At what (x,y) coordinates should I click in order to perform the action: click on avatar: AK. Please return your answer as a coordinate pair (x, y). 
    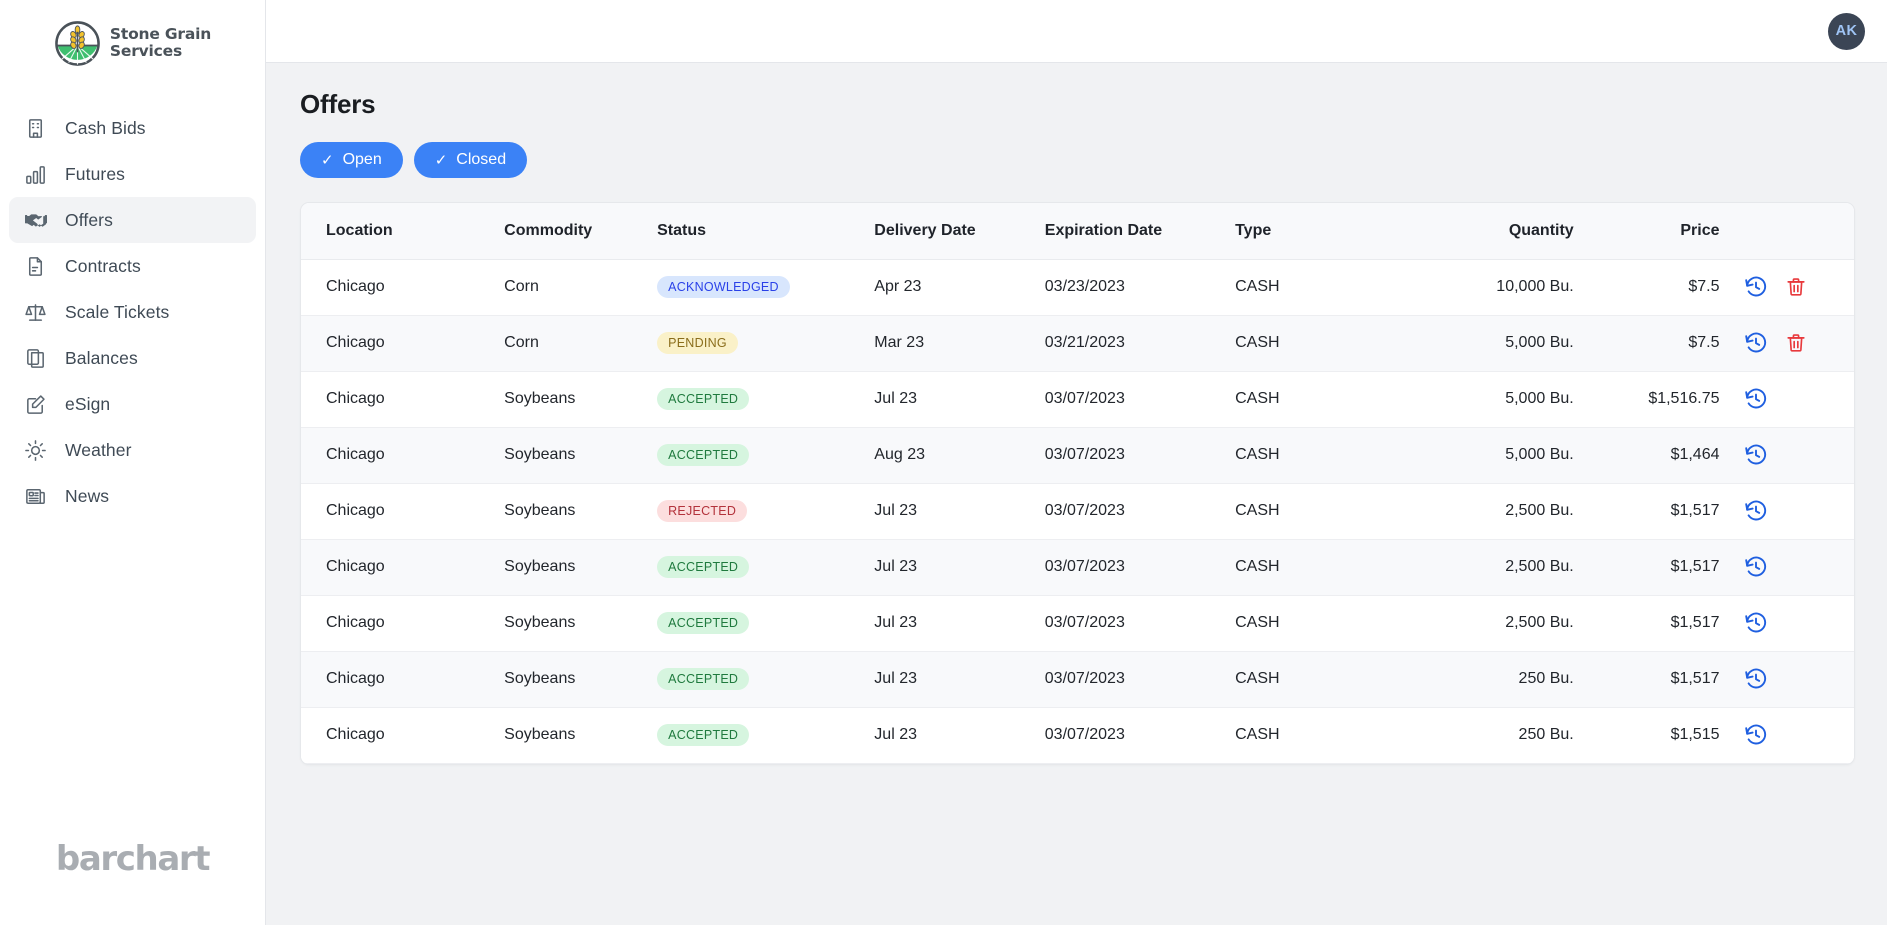
    Looking at the image, I should click on (1846, 31).